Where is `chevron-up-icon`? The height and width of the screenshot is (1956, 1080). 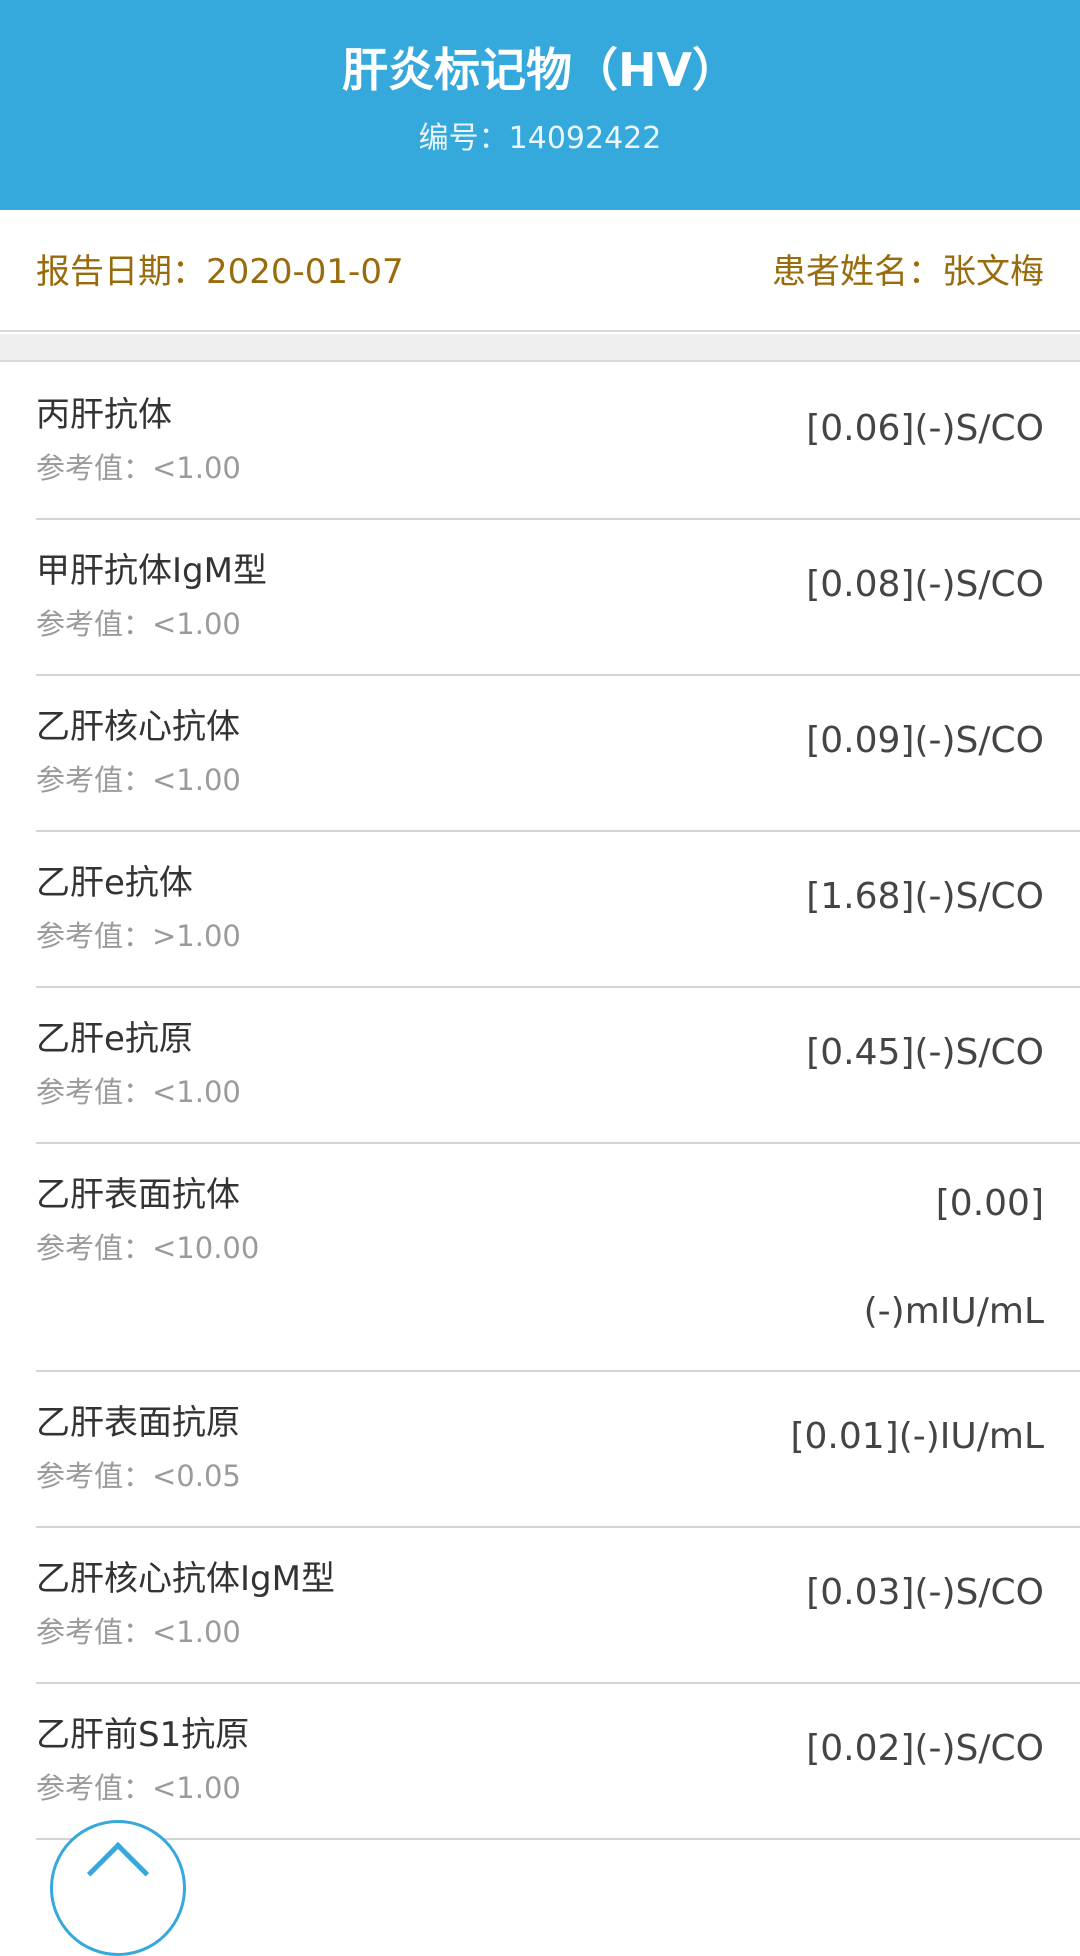
chevron-up-icon is located at coordinates (118, 1873).